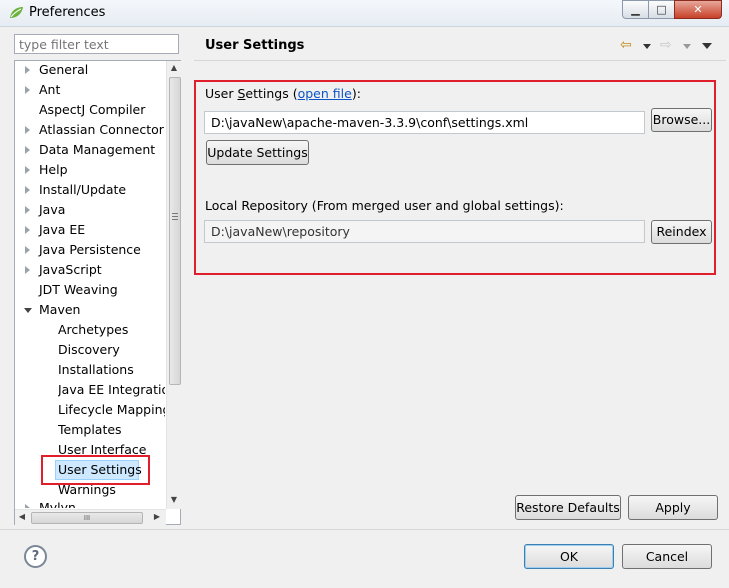  I want to click on tree-item: Data Management, so click(90, 150).